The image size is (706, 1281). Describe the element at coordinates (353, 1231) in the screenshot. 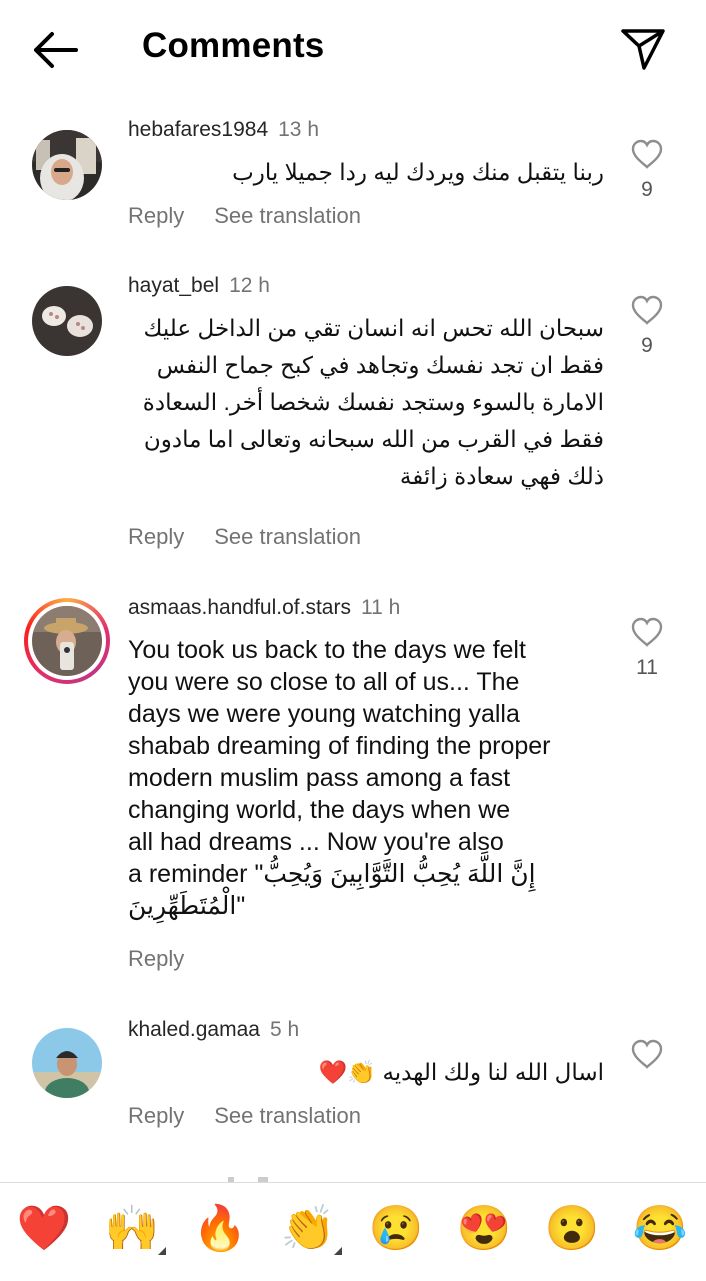

I see `emoji-reaction-bar: ❤️ 🙌 🔥 👏 😢 😍 😮 😂` at that location.